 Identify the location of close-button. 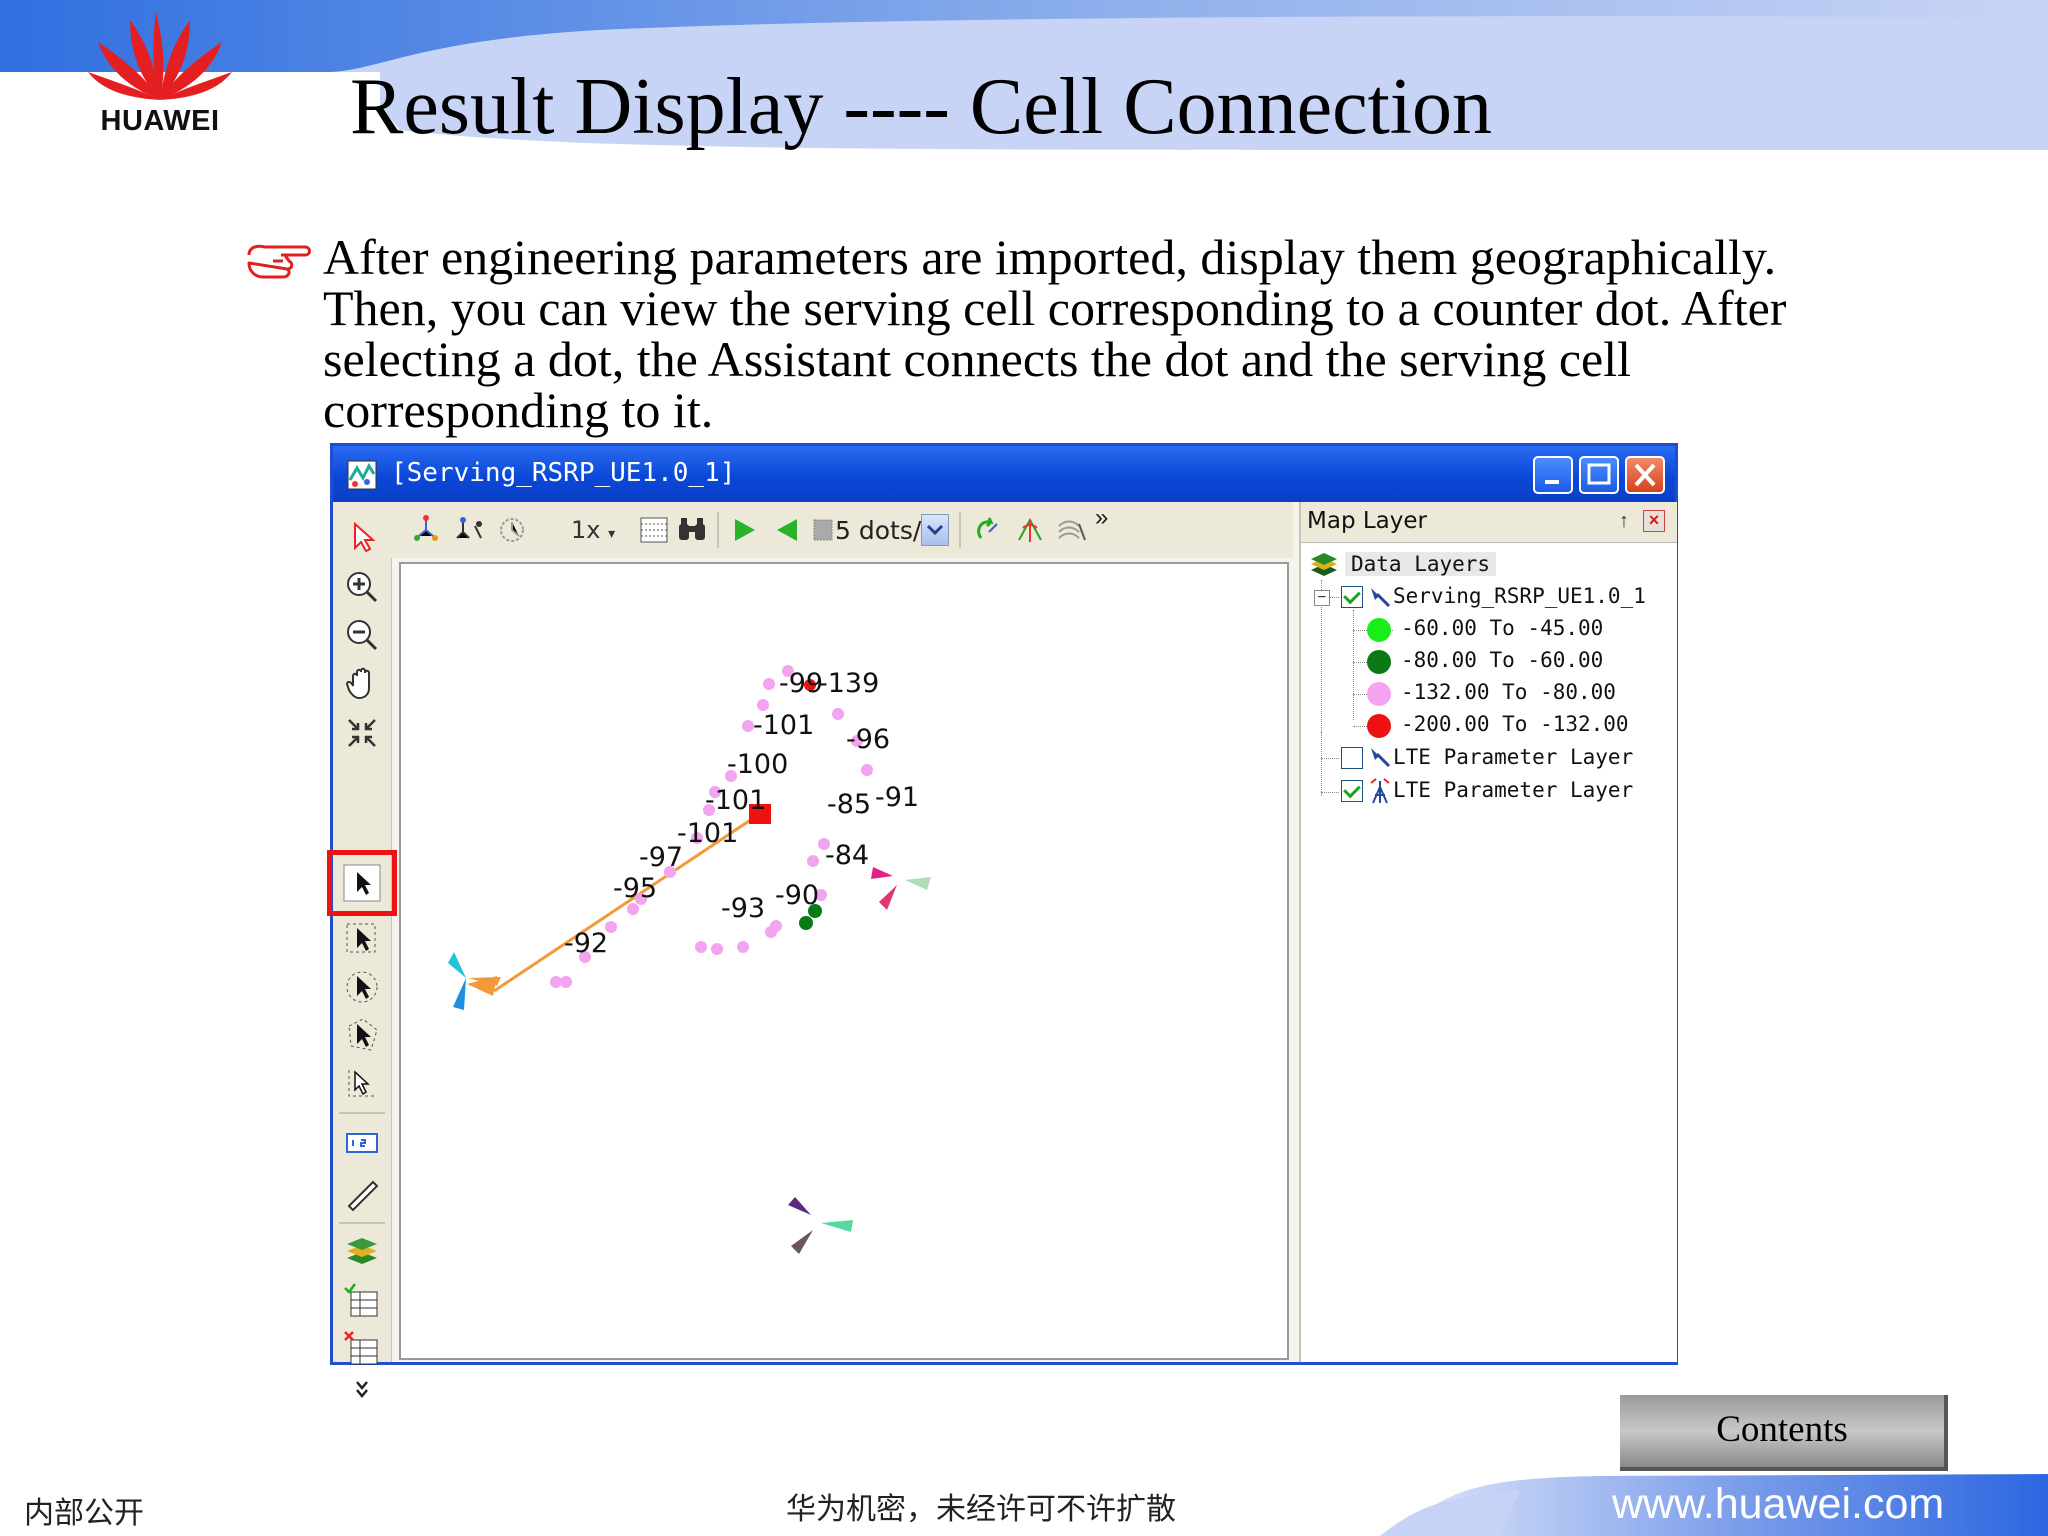
(1645, 475).